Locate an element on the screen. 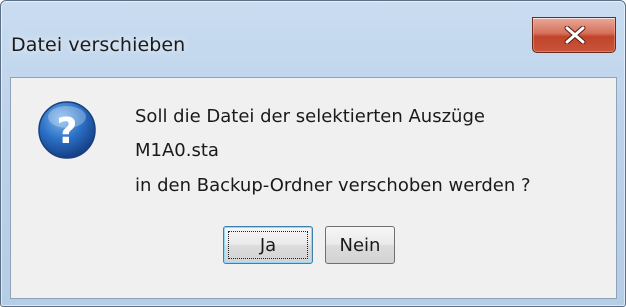 This screenshot has width=626, height=307. yes-button: Ja is located at coordinates (268, 245).